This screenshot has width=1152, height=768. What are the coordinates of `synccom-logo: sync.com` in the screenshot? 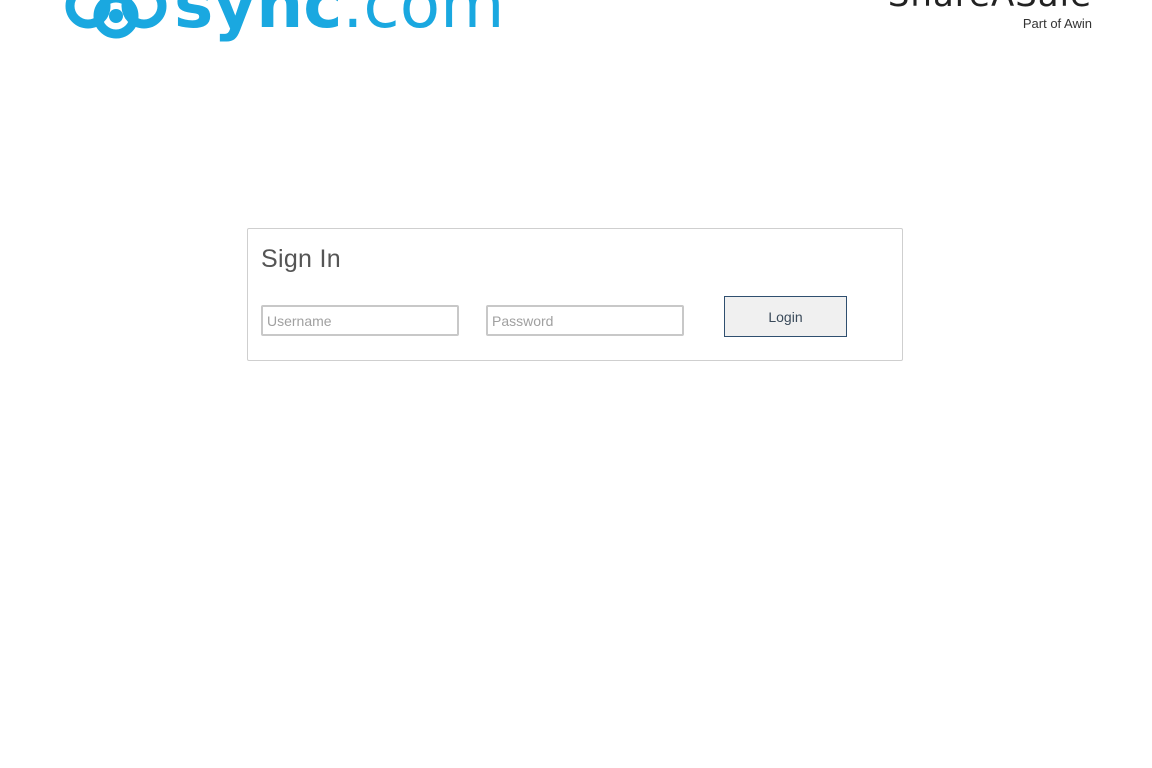 It's located at (282, 20).